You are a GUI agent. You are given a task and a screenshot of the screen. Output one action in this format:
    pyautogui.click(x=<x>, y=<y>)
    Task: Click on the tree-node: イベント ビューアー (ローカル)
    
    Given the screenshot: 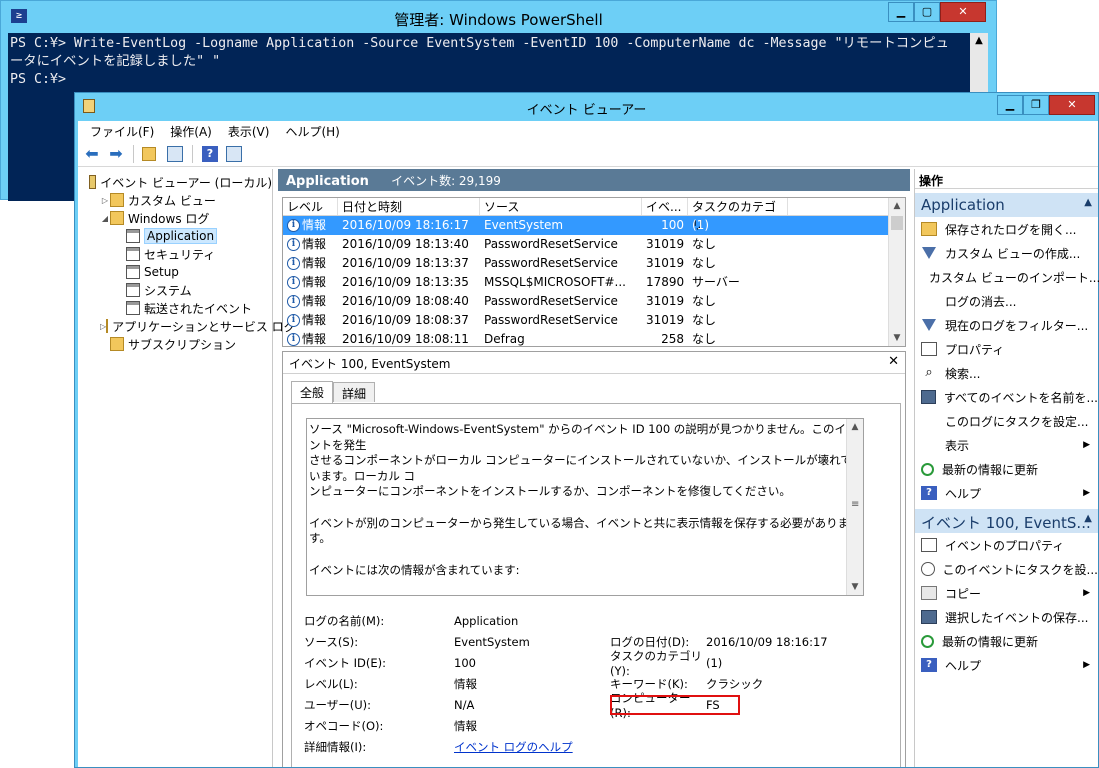 What is the action you would take?
    pyautogui.click(x=175, y=182)
    